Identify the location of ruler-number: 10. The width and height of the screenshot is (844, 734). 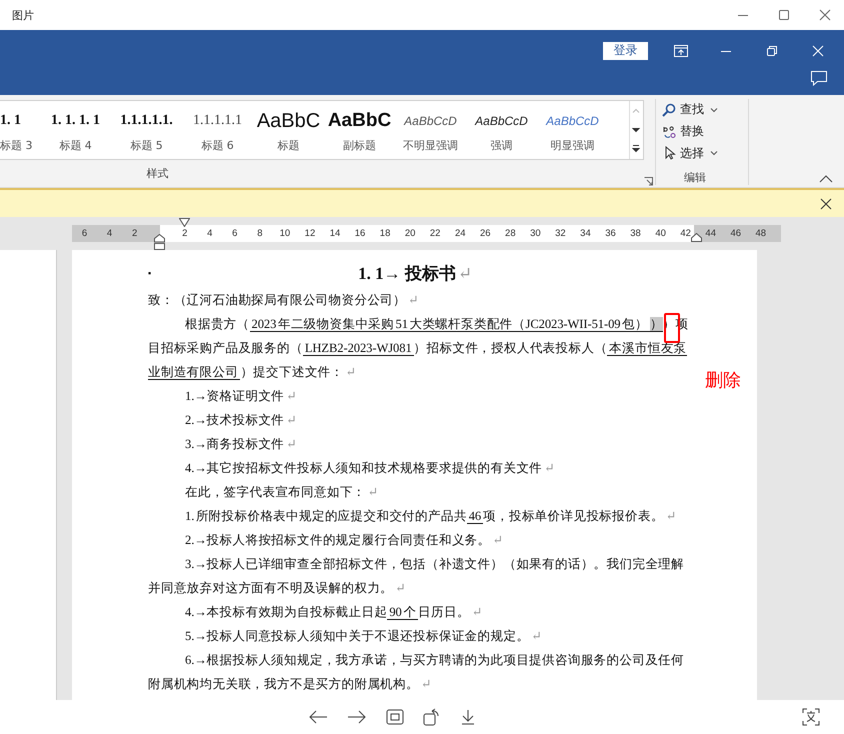
(285, 233).